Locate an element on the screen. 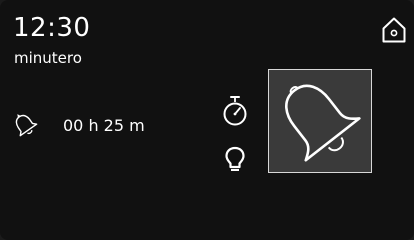 The height and width of the screenshot is (240, 414). stopwatch-icon is located at coordinates (235, 111).